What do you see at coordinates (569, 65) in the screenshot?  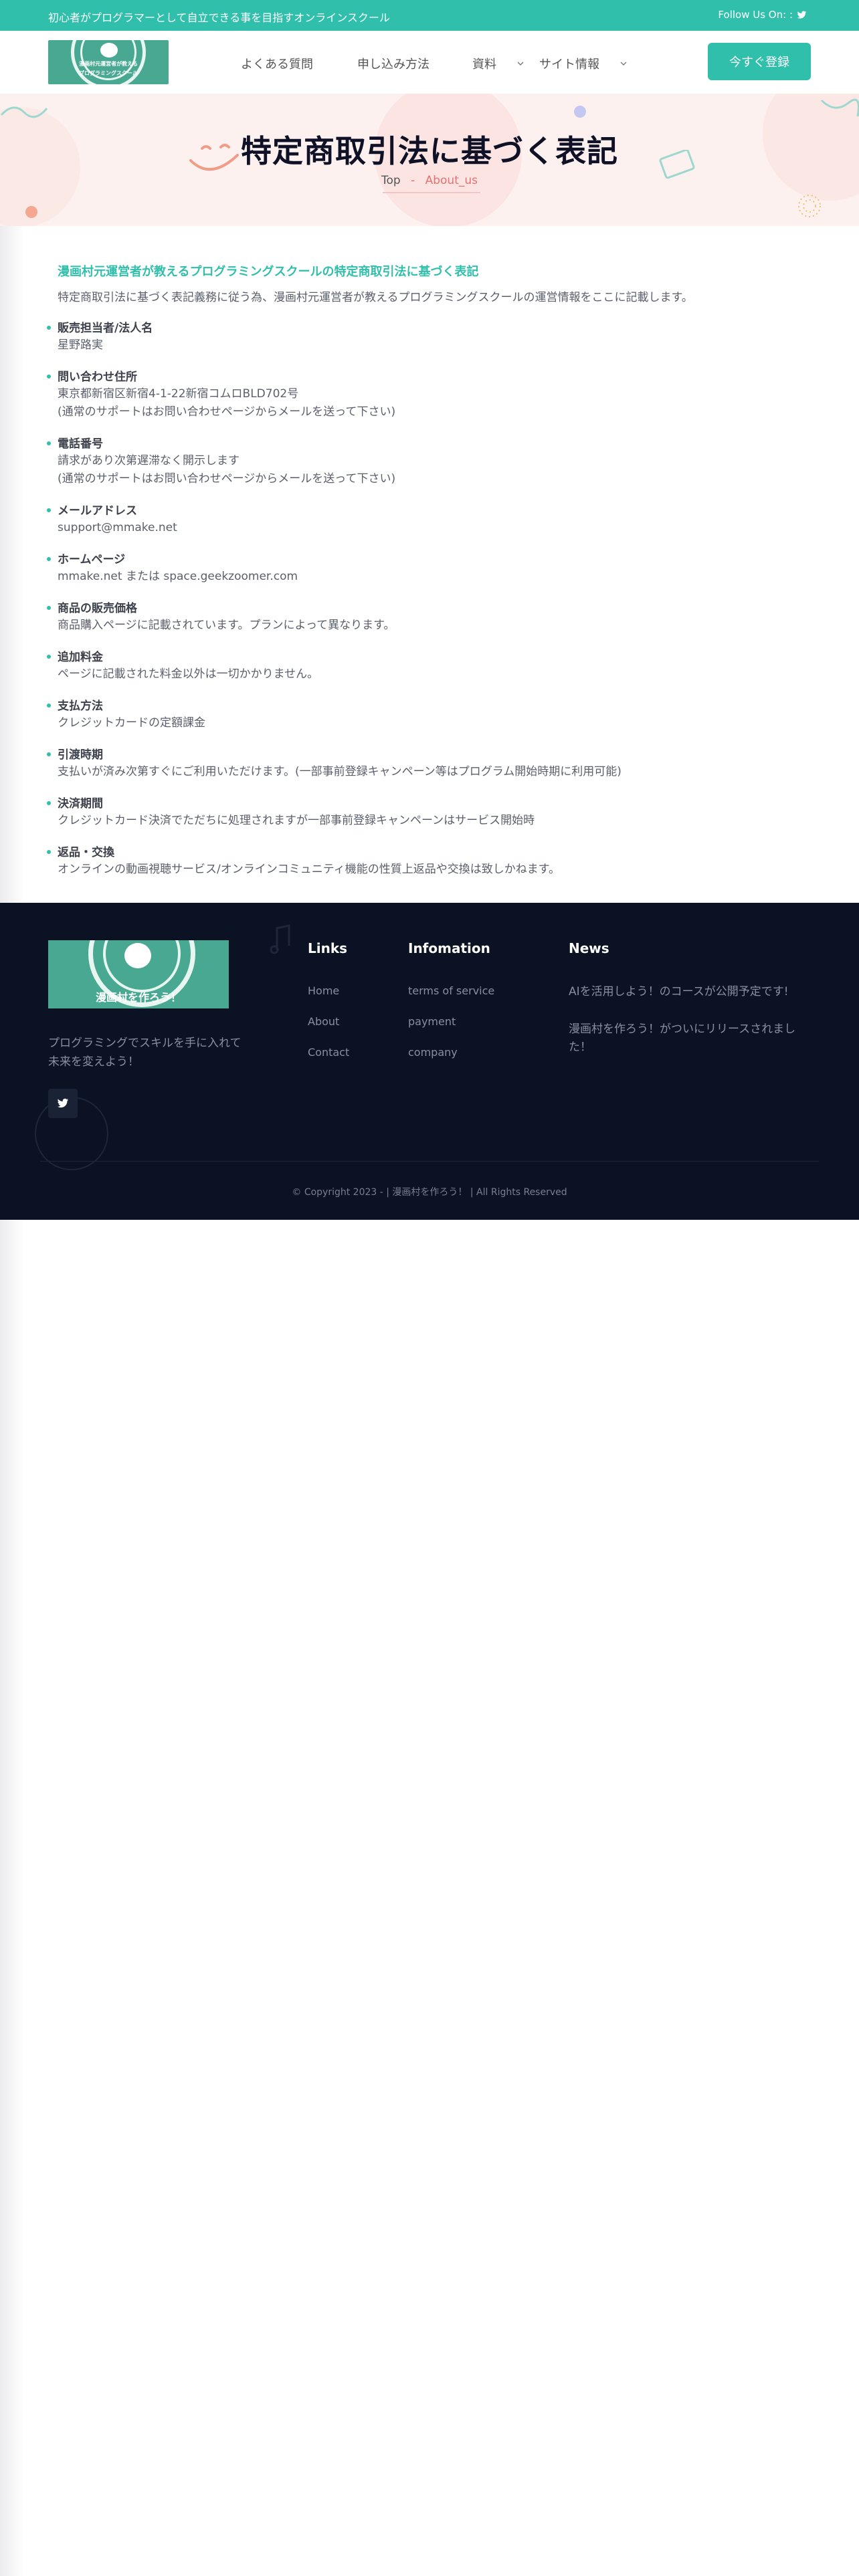 I see `nav-label: サイト情報` at bounding box center [569, 65].